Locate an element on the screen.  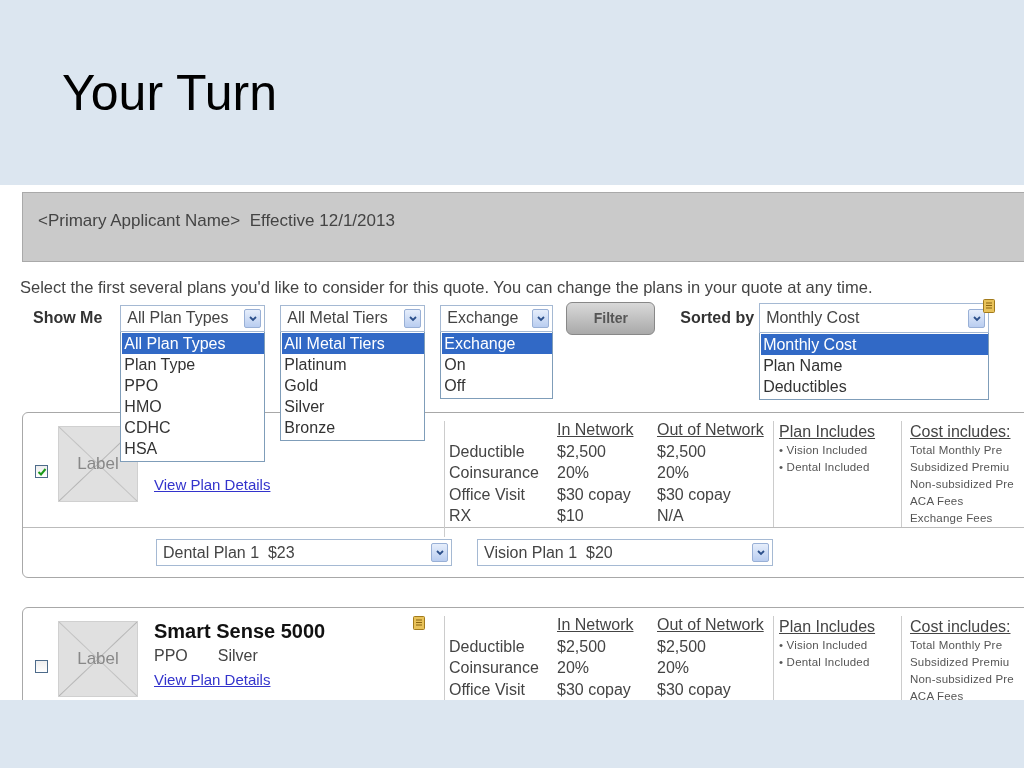
dropdown-option: All Plan Types is located at coordinates (193, 343).